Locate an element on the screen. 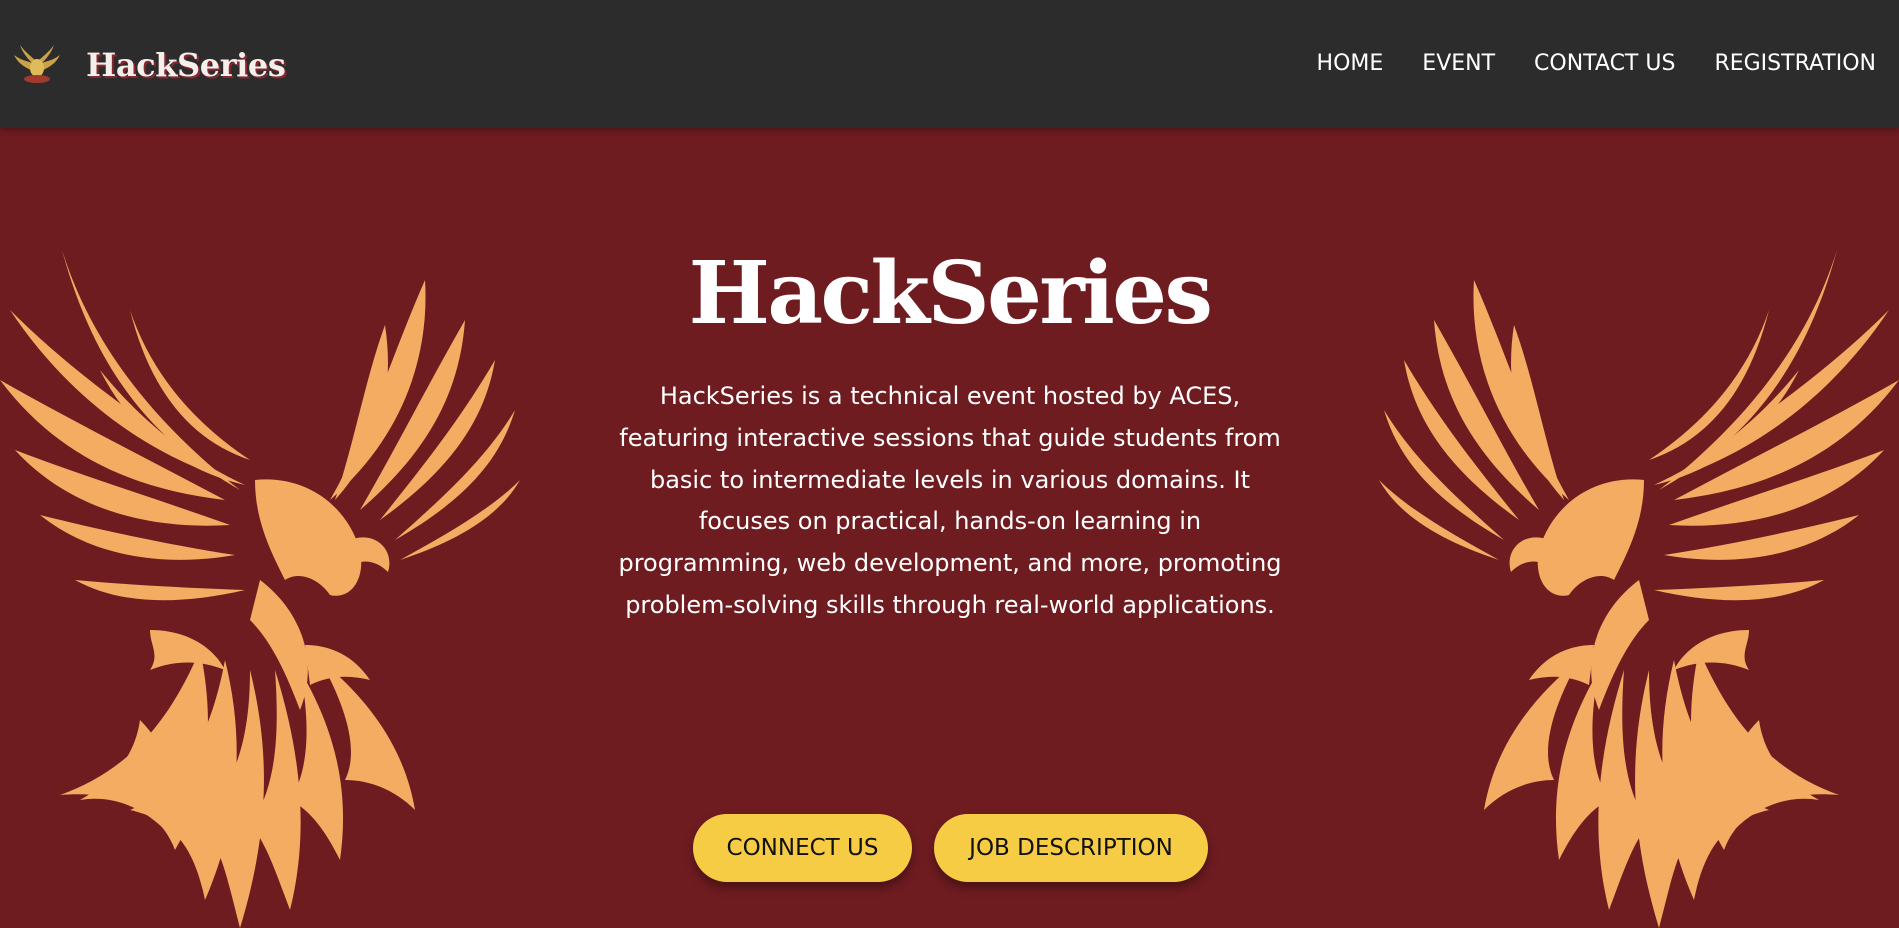  nav-contact-us-link: CONTACT US is located at coordinates (1604, 64).